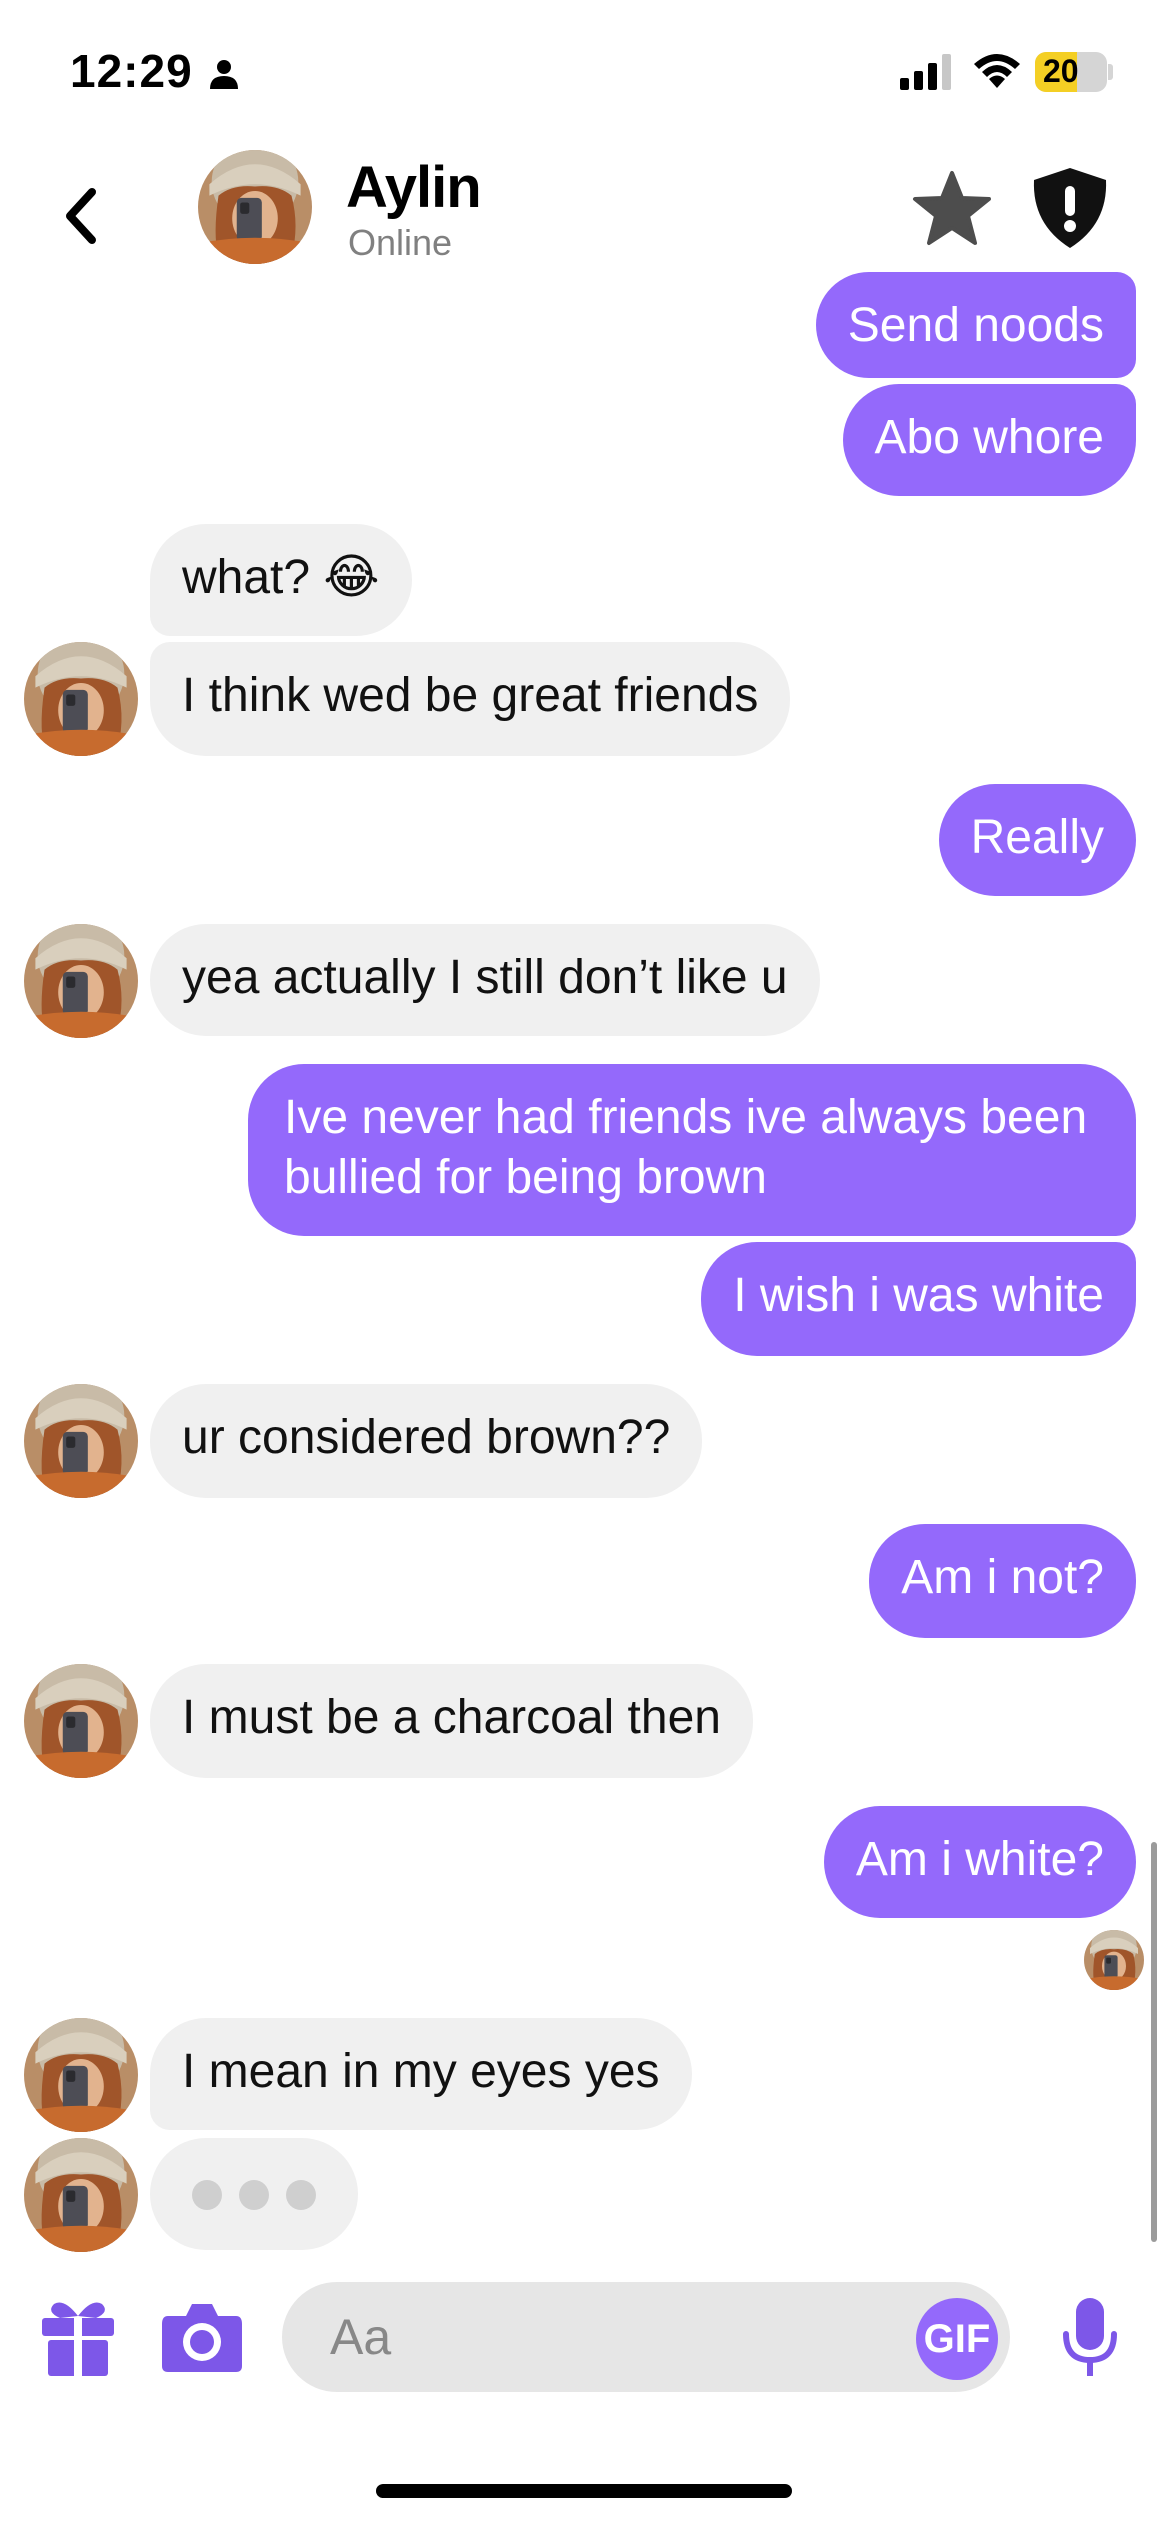 The image size is (1170, 2532). I want to click on battery-level: 20, so click(1061, 71).